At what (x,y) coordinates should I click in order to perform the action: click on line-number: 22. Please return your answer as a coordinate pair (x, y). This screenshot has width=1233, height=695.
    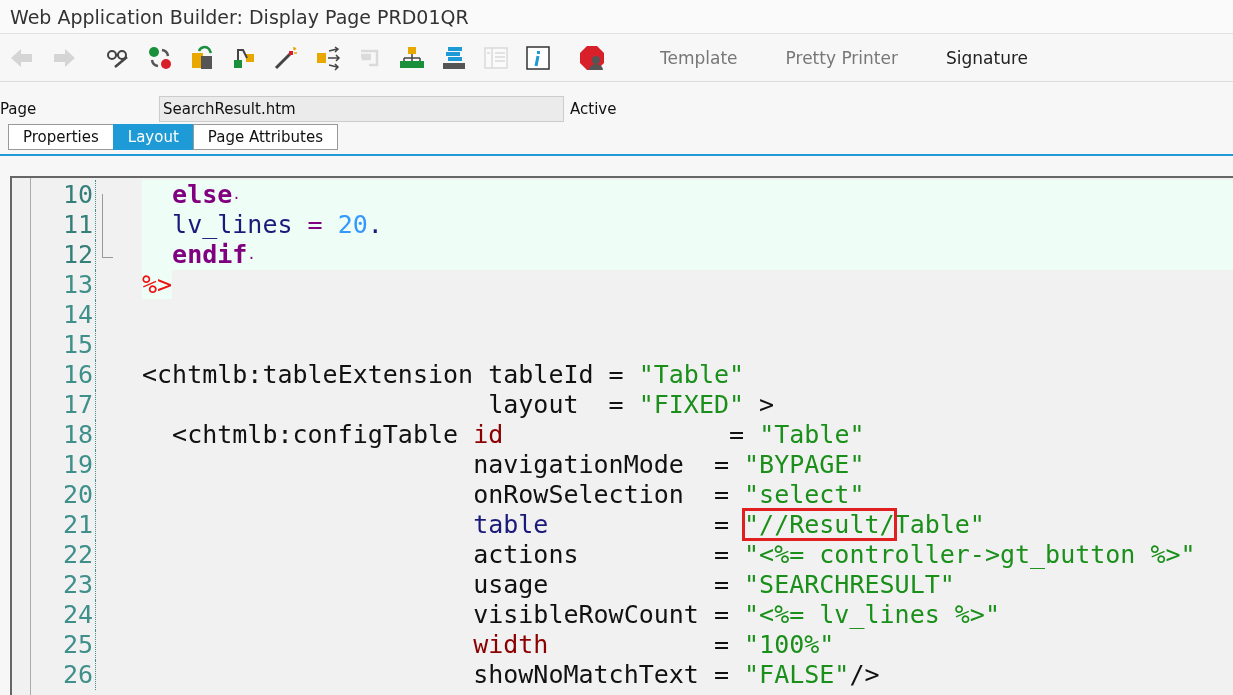
    Looking at the image, I should click on (63, 555).